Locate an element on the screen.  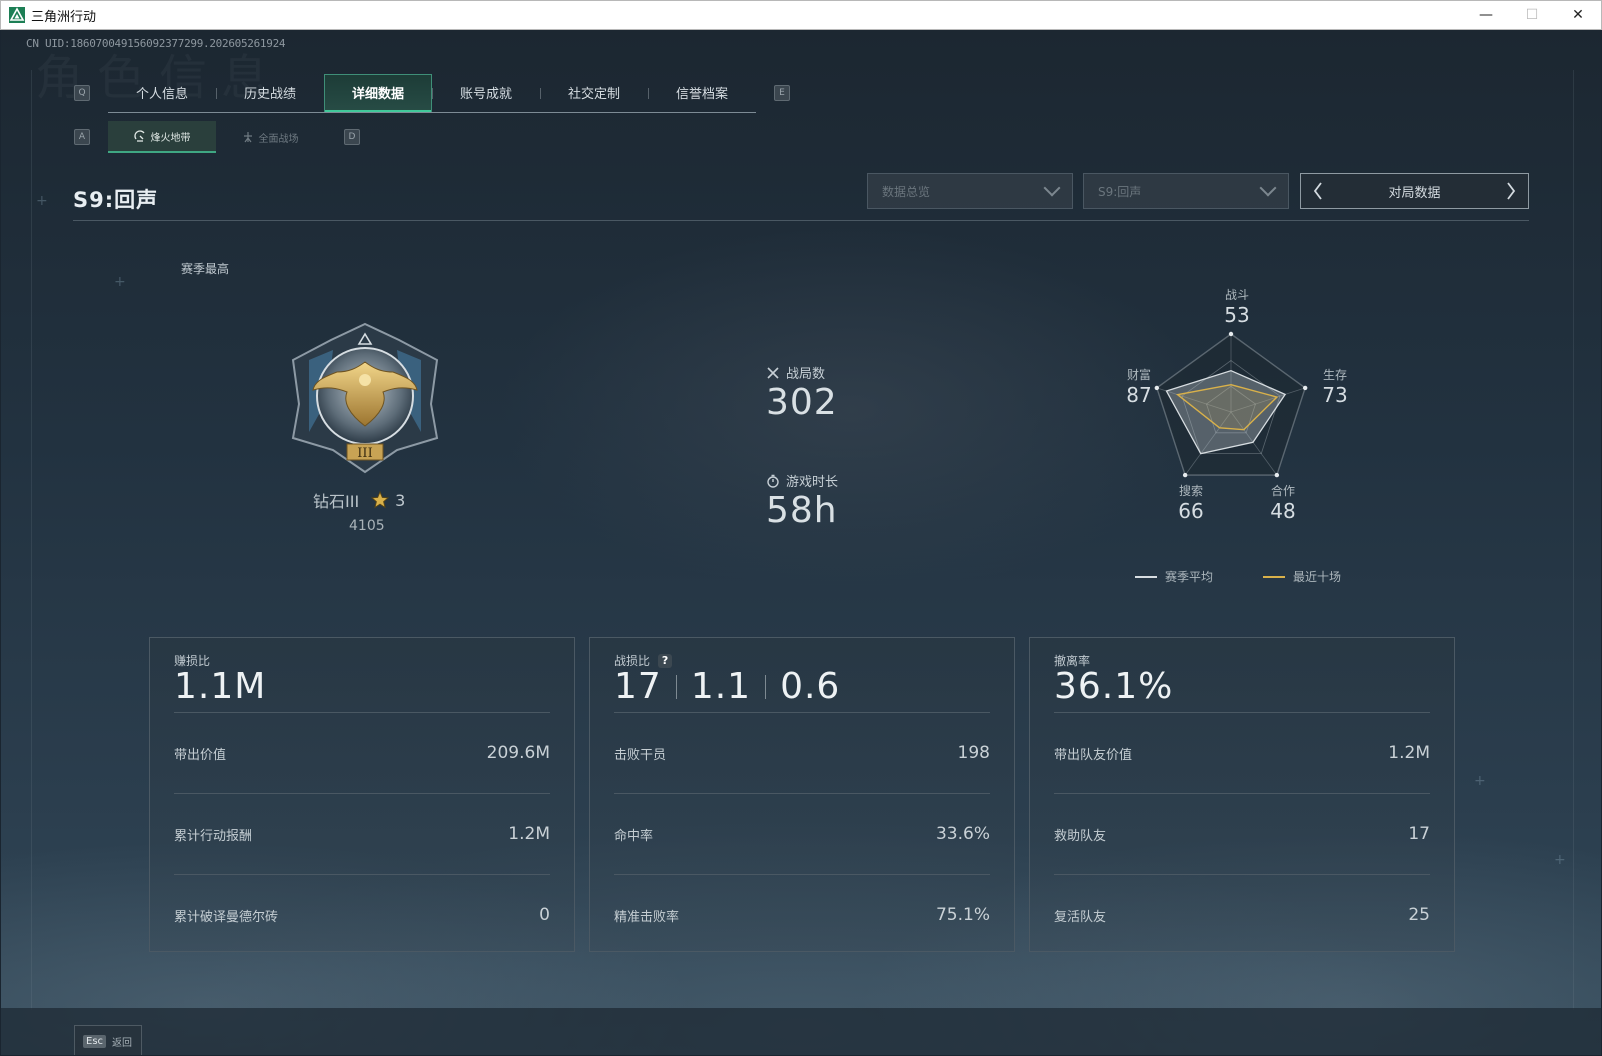
mode-next-key: D is located at coordinates (352, 137).